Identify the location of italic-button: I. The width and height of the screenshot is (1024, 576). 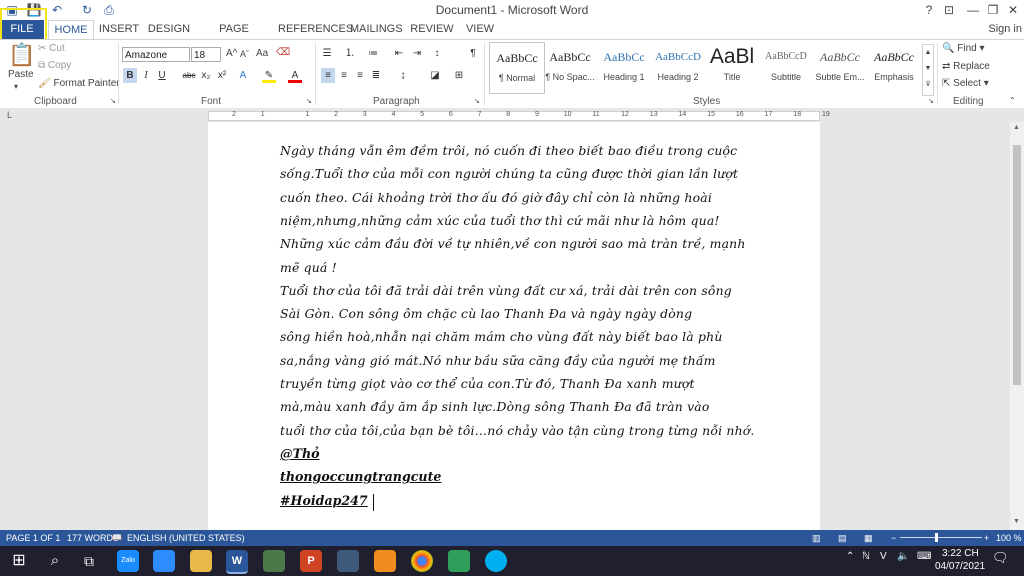
(146, 75).